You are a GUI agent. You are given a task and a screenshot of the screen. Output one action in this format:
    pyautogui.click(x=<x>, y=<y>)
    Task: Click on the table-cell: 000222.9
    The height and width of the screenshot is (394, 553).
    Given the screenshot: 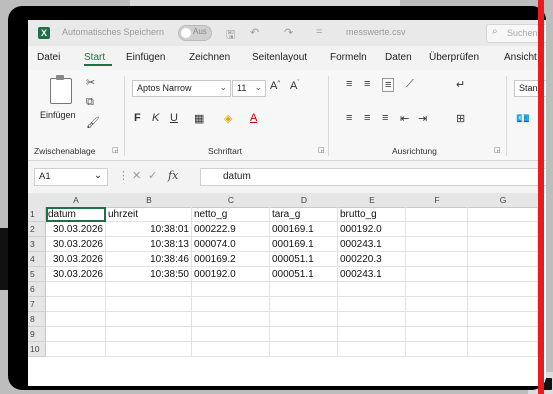 What is the action you would take?
    pyautogui.click(x=231, y=229)
    